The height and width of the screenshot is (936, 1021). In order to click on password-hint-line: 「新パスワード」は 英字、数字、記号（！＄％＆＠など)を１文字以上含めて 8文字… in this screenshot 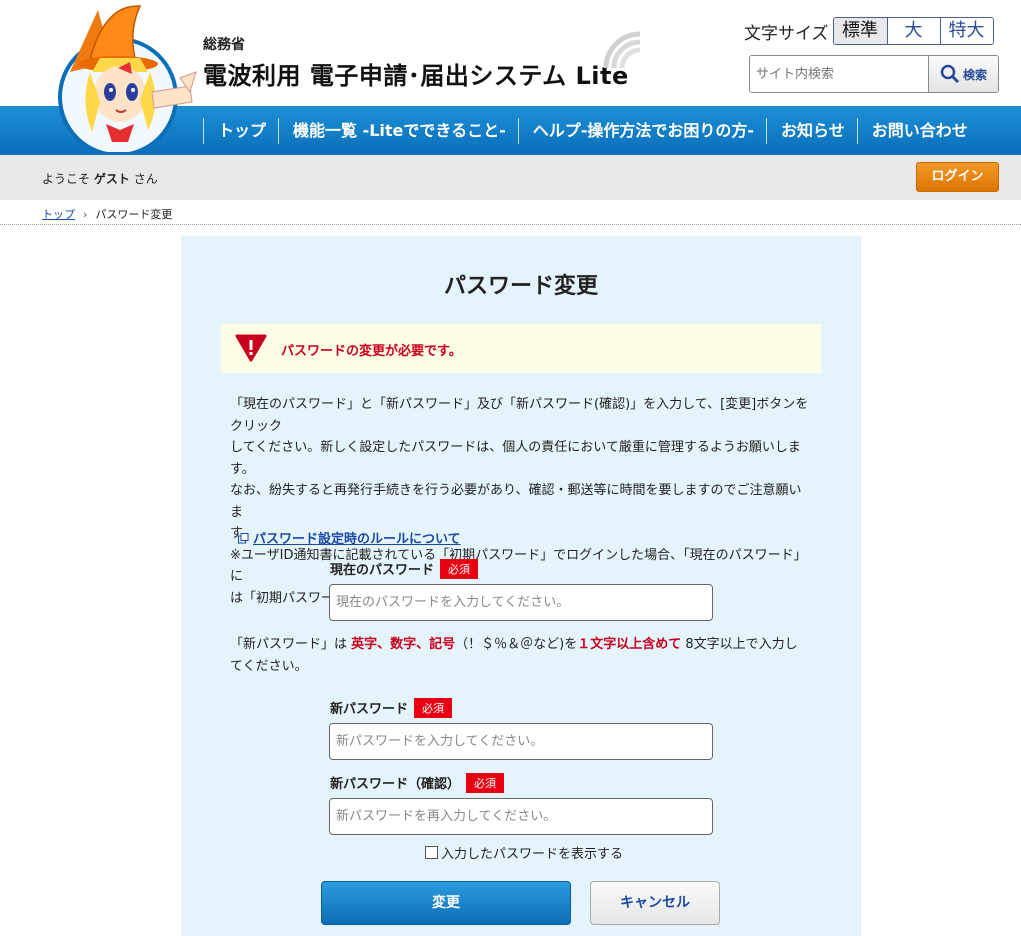, I will do `click(520, 645)`.